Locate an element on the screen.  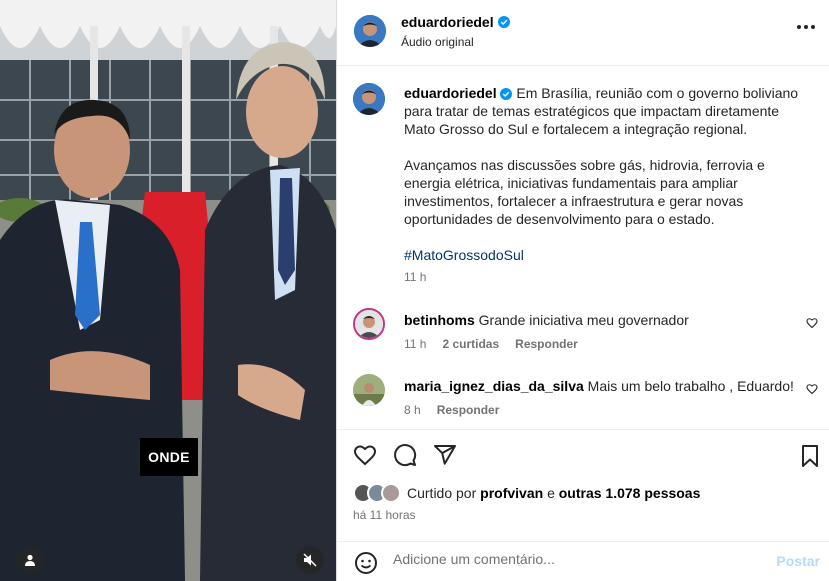
comment-text: Mais um belo trabalho , Eduardo! is located at coordinates (690, 386).